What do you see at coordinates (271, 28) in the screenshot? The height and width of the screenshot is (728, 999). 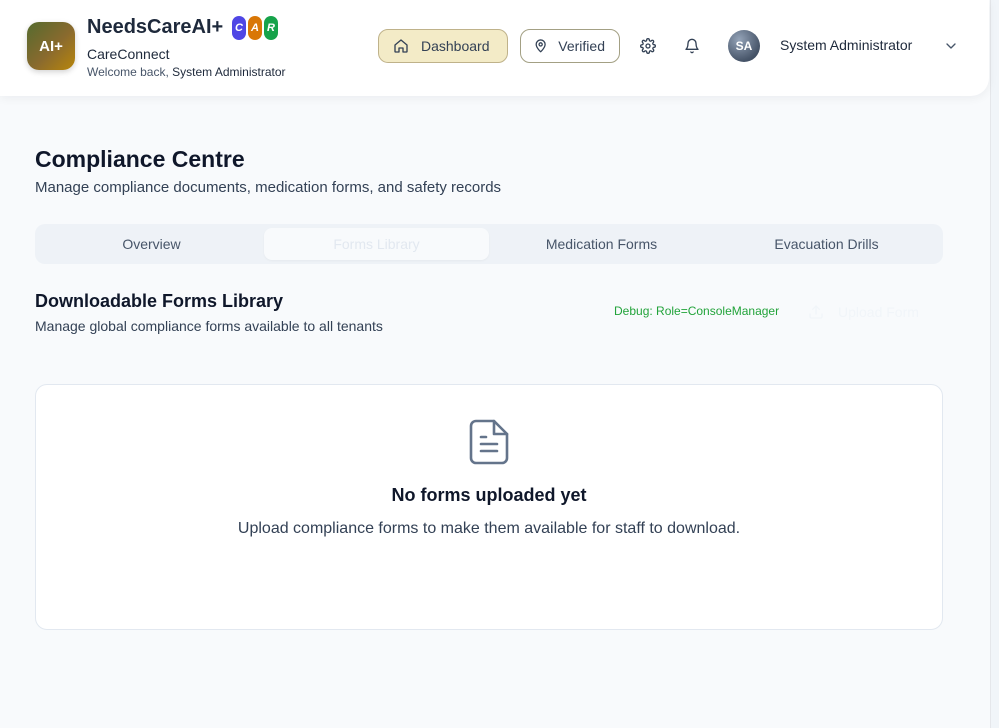 I see `badge-r: R` at bounding box center [271, 28].